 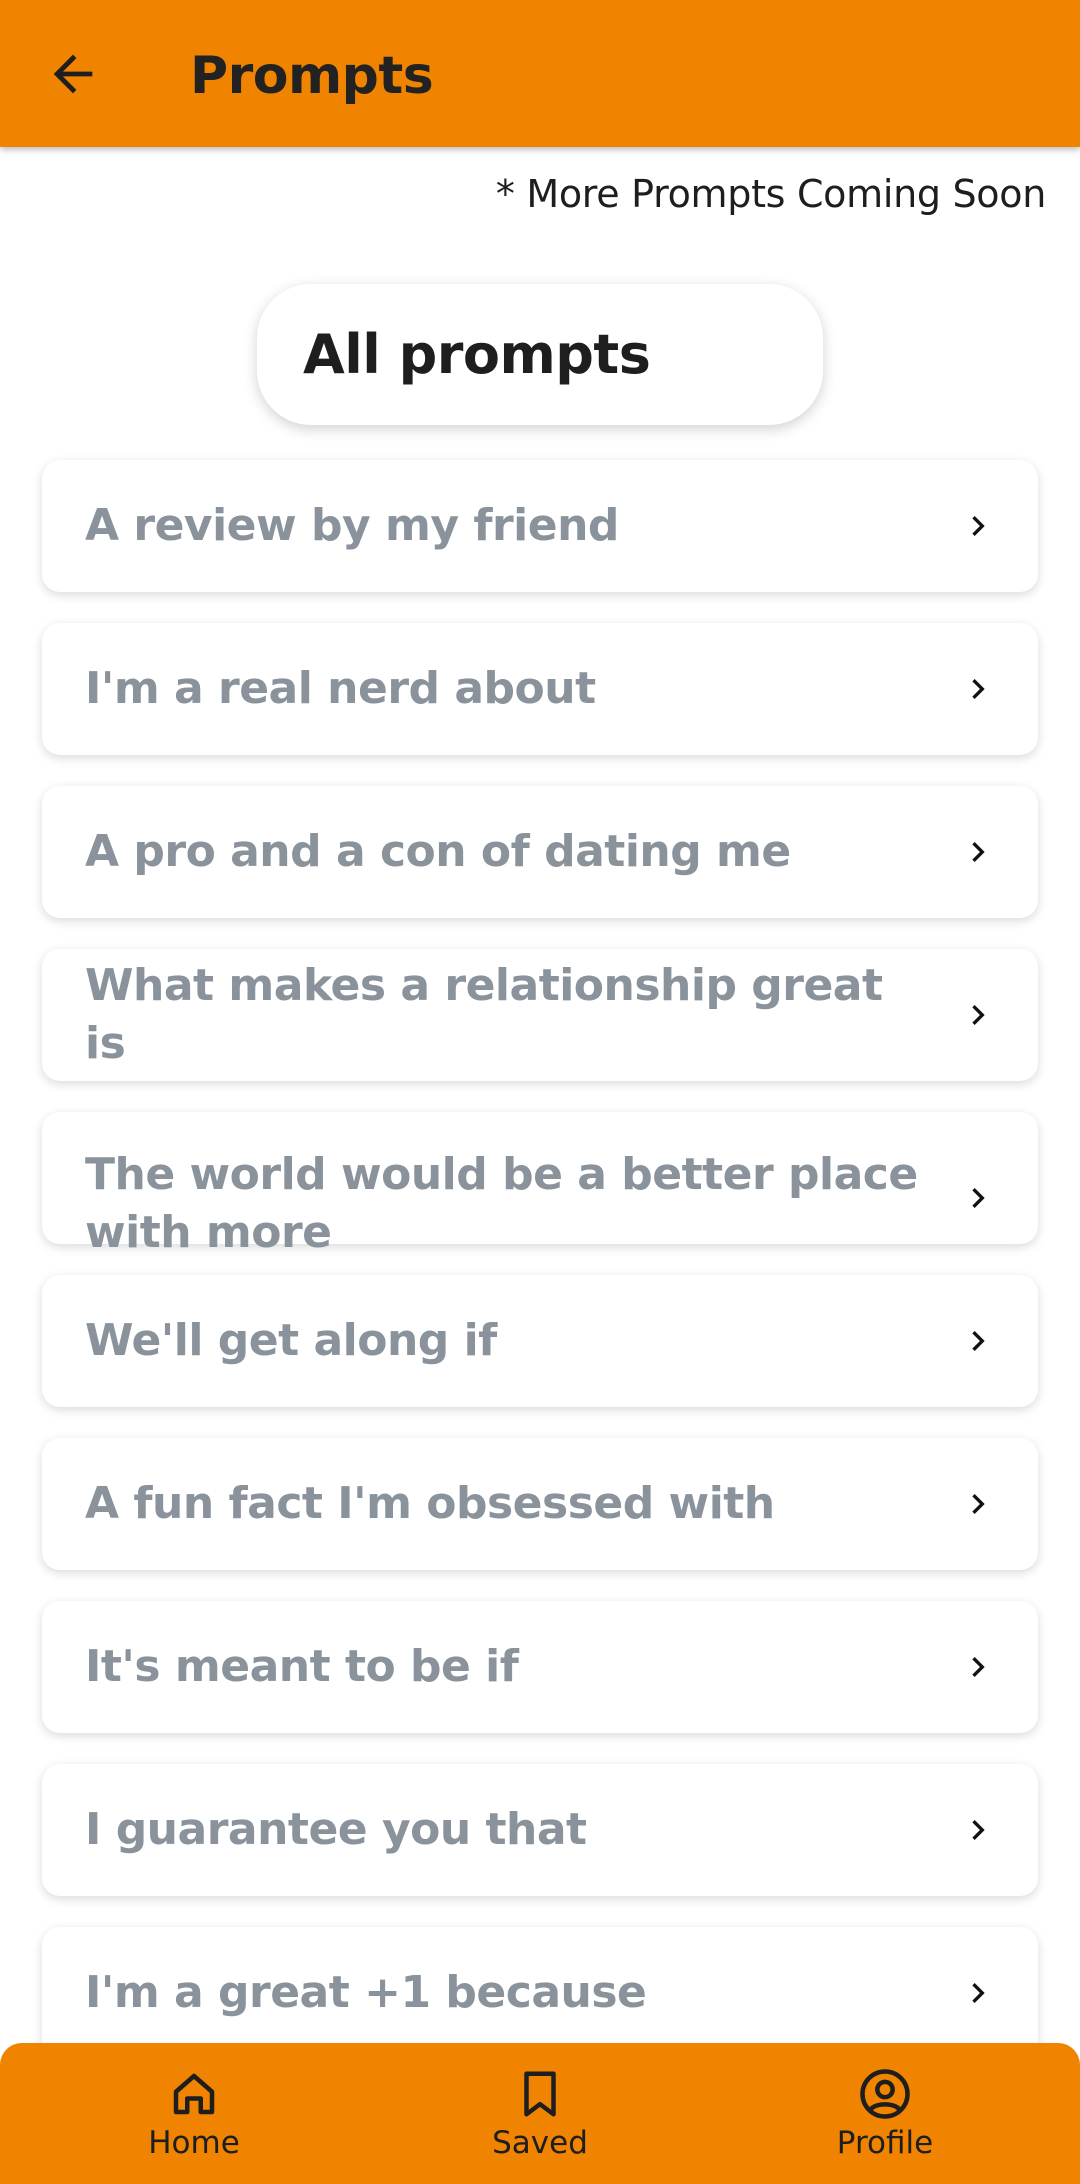 What do you see at coordinates (885, 2143) in the screenshot?
I see `nav-profile-label: Profile` at bounding box center [885, 2143].